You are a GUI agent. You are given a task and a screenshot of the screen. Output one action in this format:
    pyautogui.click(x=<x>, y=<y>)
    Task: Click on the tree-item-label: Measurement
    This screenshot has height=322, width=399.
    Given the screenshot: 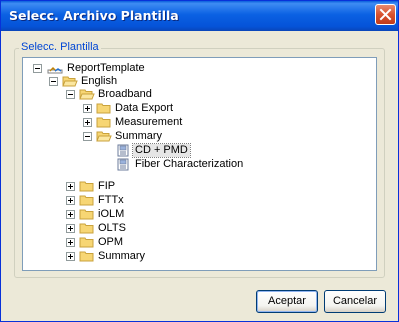 What is the action you would take?
    pyautogui.click(x=149, y=122)
    